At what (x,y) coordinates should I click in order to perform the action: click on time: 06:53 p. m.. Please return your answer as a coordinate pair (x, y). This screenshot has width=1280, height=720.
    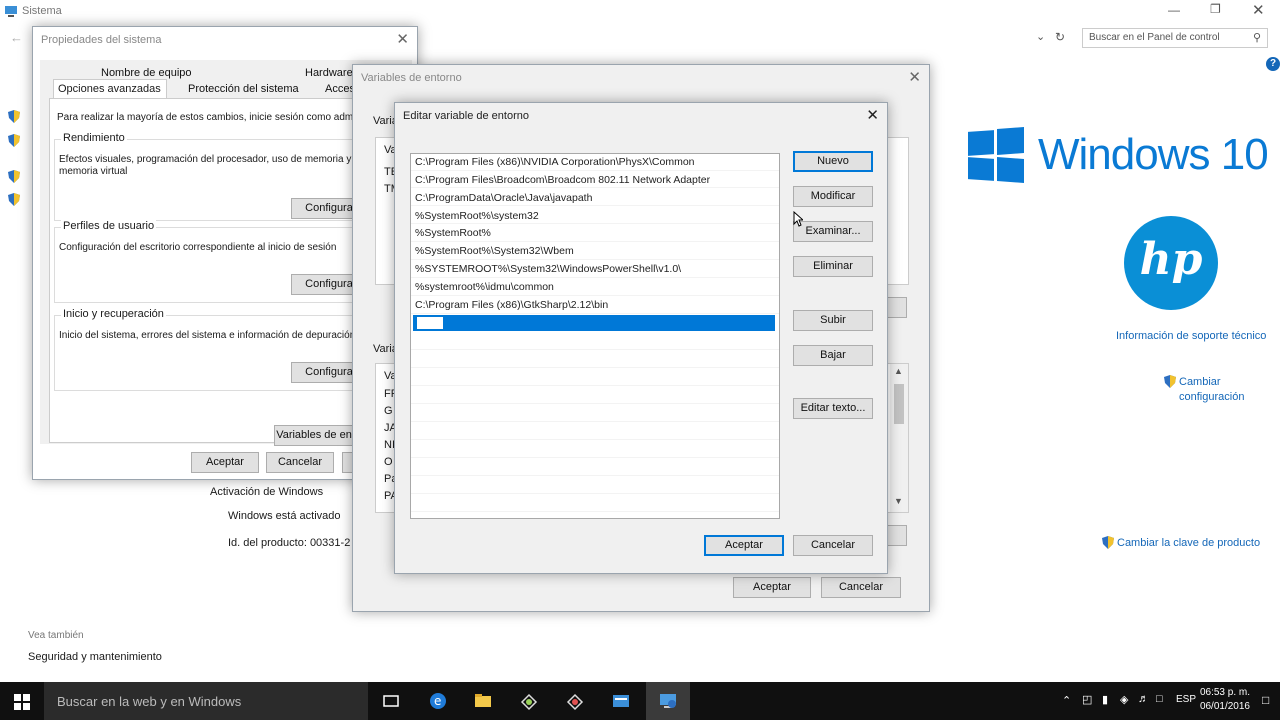
    Looking at the image, I should click on (1224, 692).